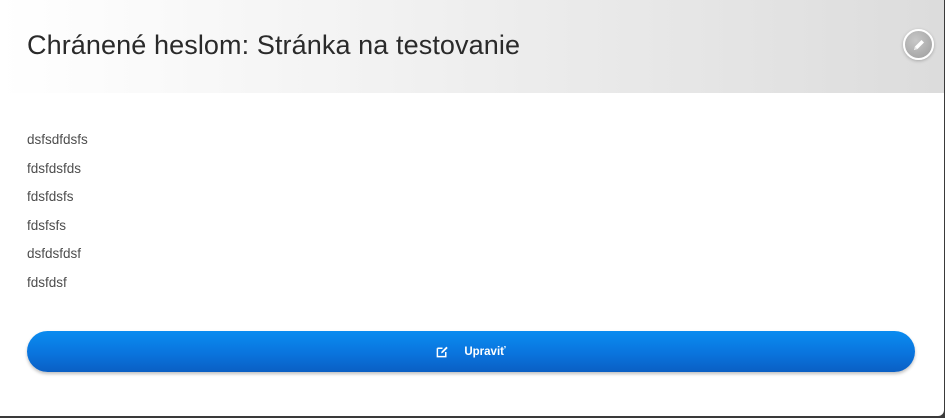 This screenshot has width=945, height=418. I want to click on content-line: dsfsdfdsfs, so click(57, 139).